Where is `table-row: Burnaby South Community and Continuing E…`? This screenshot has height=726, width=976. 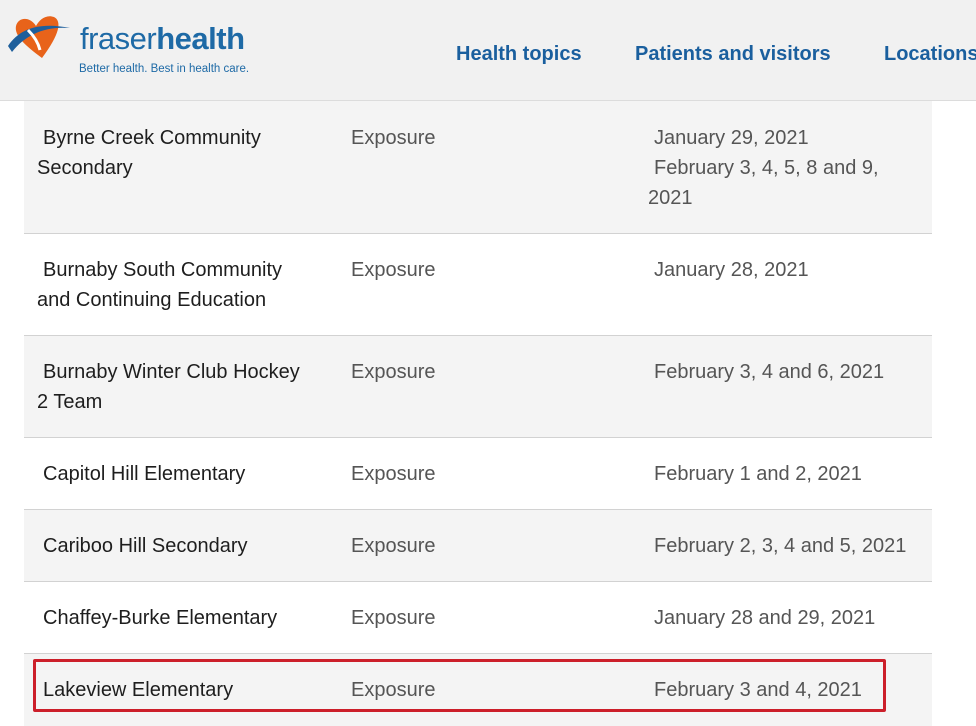 table-row: Burnaby South Community and Continuing E… is located at coordinates (478, 285).